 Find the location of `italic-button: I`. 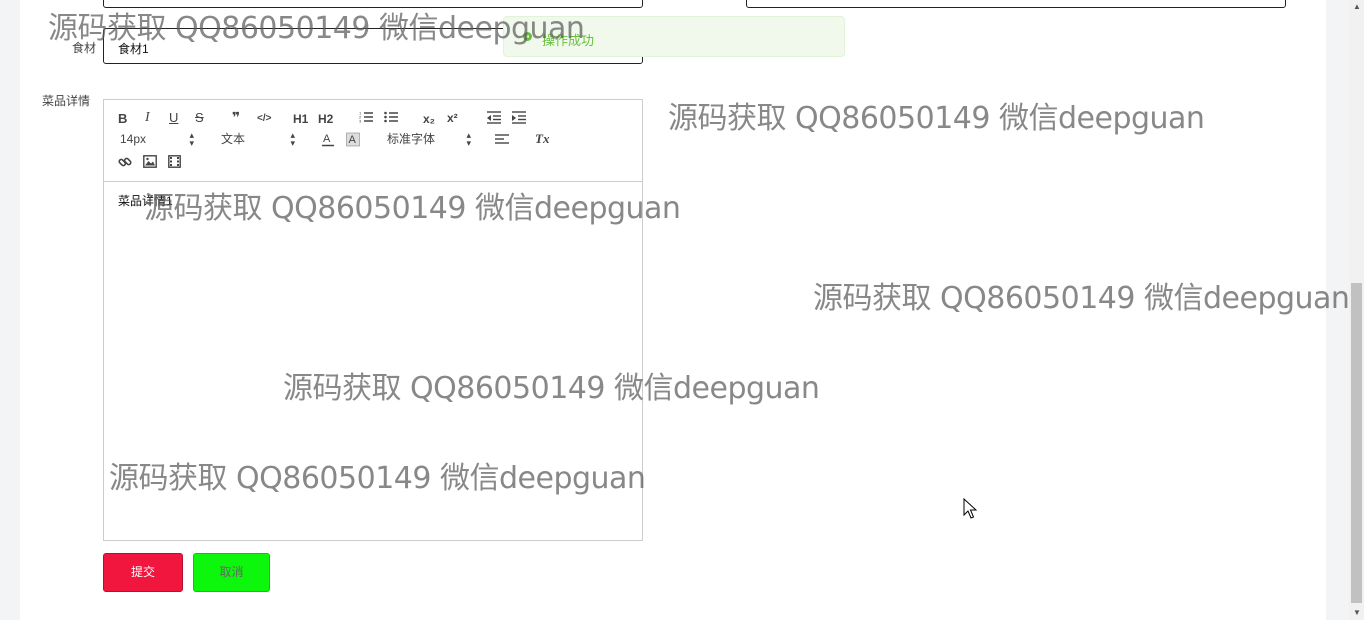

italic-button: I is located at coordinates (147, 118).